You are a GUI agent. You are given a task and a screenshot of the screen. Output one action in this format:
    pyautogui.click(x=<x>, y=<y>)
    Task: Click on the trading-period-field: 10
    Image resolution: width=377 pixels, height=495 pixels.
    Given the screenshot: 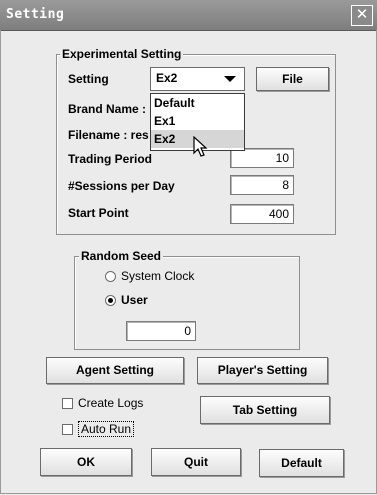 What is the action you would take?
    pyautogui.click(x=262, y=158)
    